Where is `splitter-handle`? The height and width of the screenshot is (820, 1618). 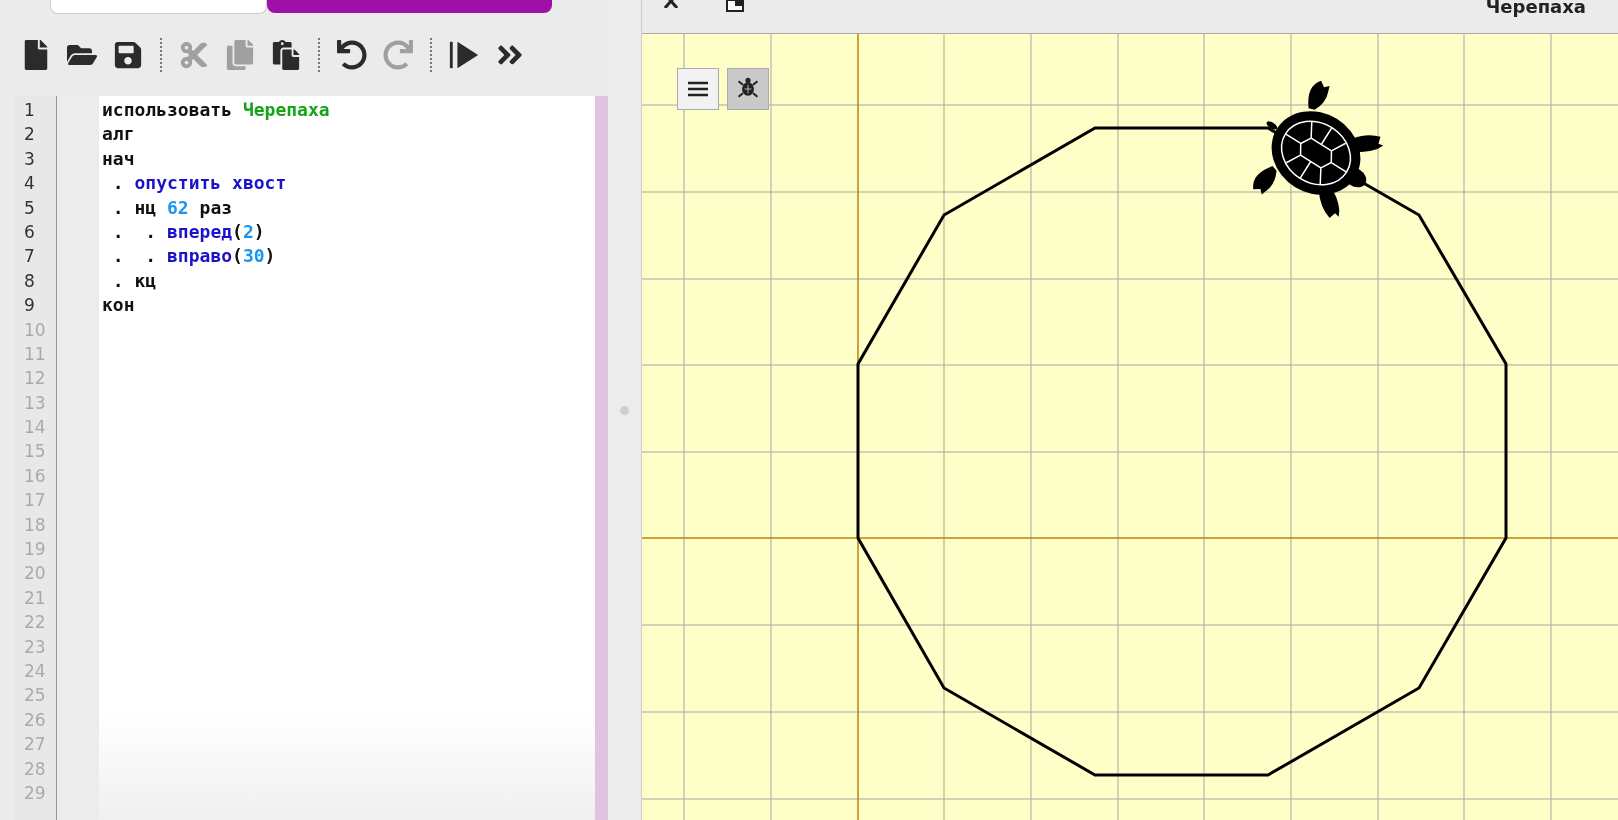
splitter-handle is located at coordinates (624, 410).